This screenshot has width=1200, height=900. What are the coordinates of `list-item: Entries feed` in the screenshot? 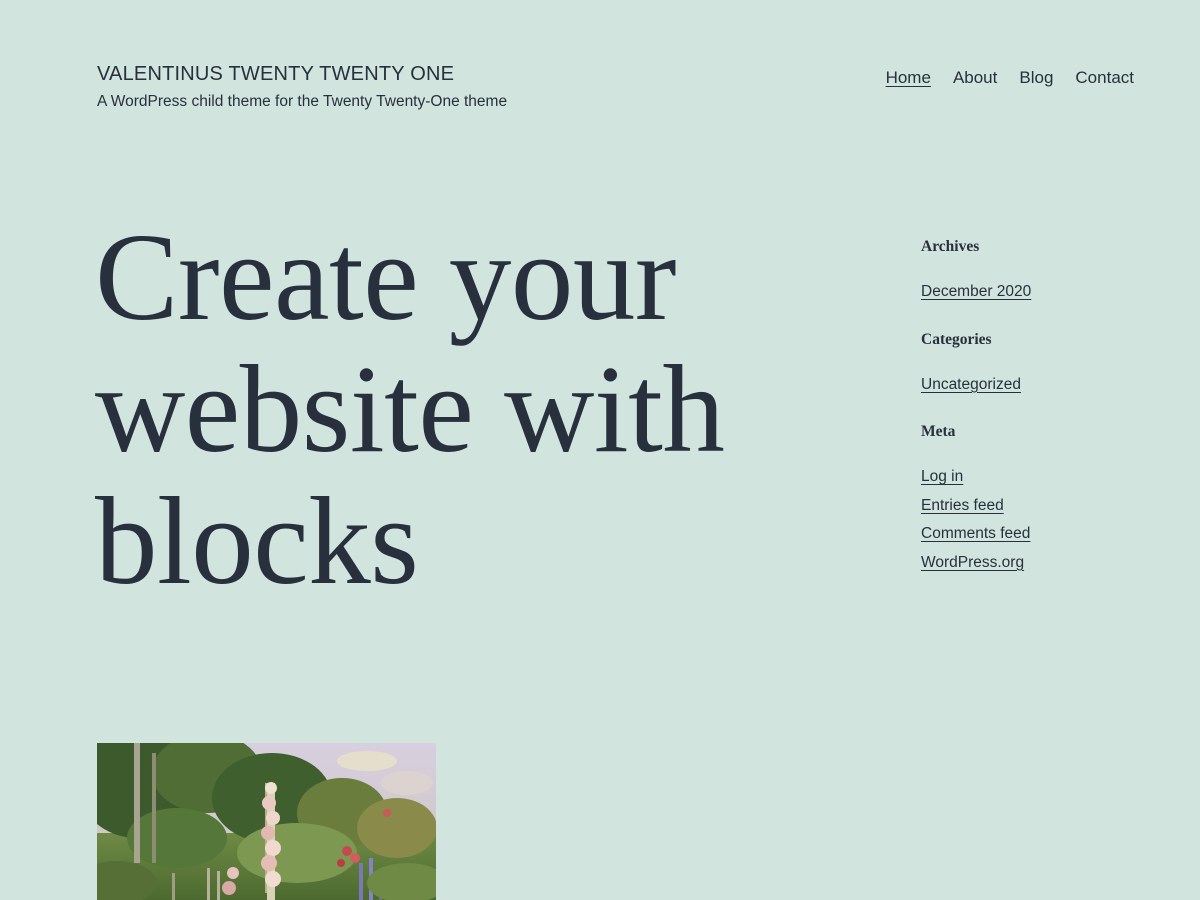 It's located at (1041, 506).